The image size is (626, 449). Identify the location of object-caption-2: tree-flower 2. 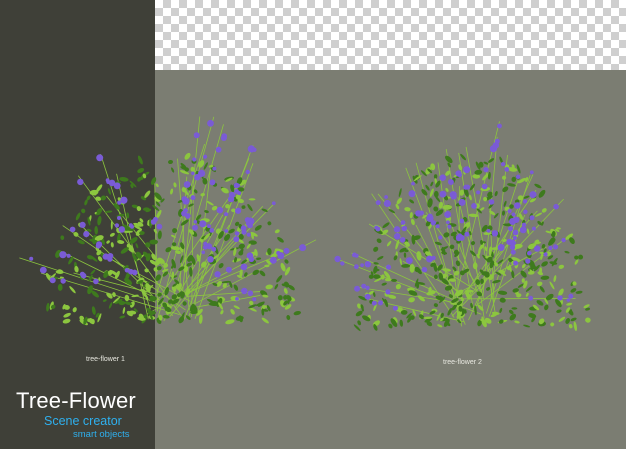
(462, 362).